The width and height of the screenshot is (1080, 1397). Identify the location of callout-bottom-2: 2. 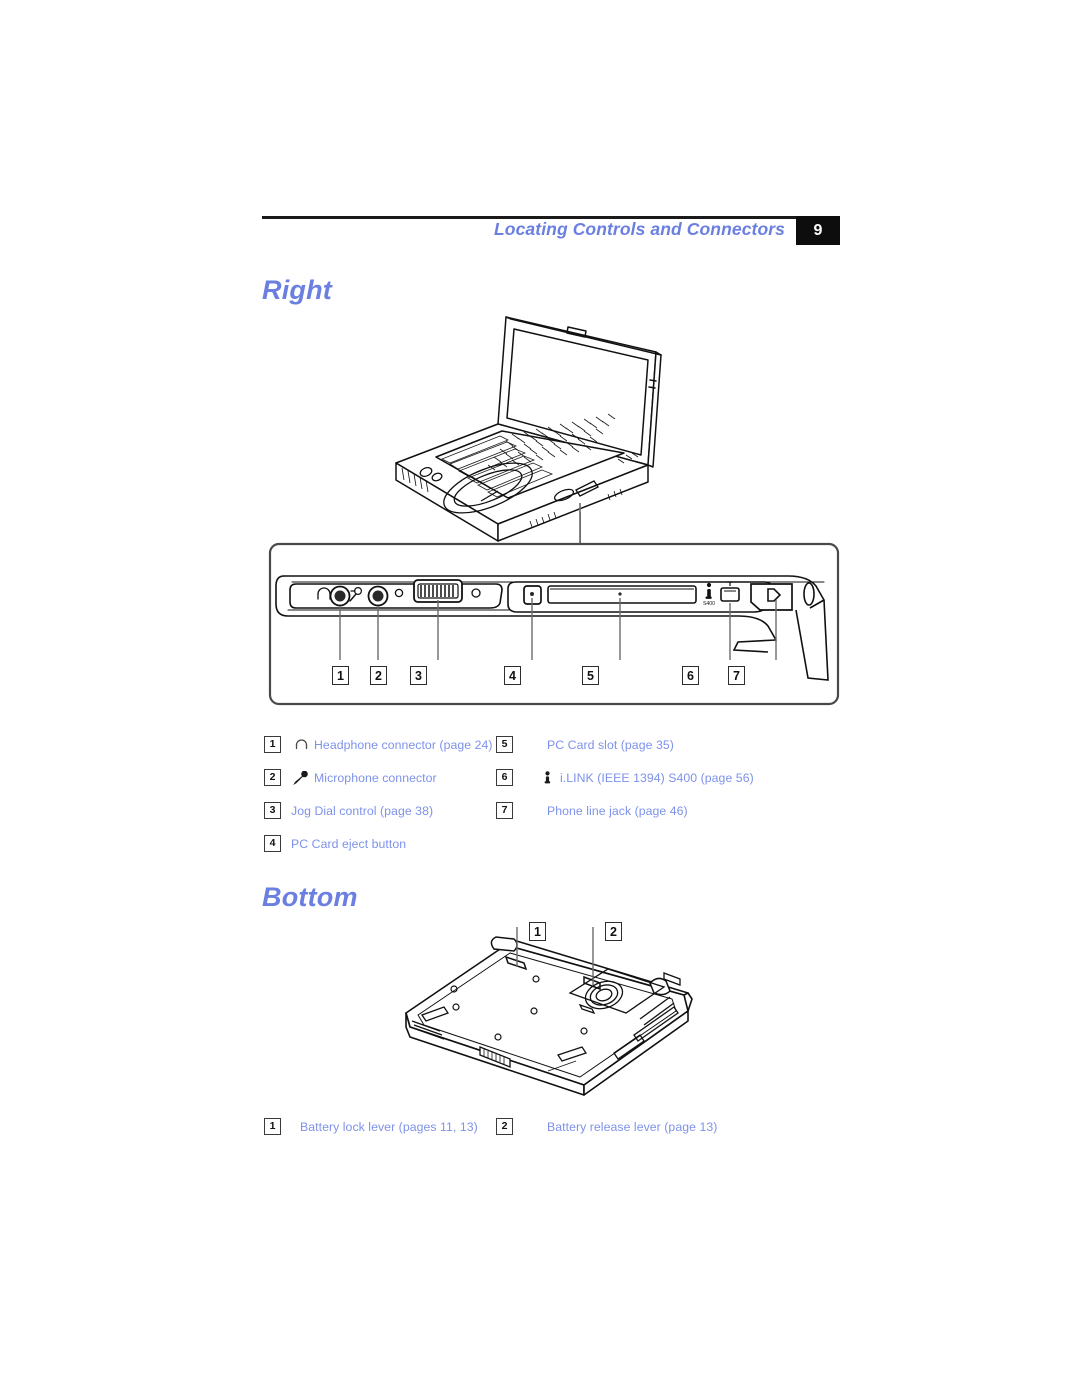
(613, 931).